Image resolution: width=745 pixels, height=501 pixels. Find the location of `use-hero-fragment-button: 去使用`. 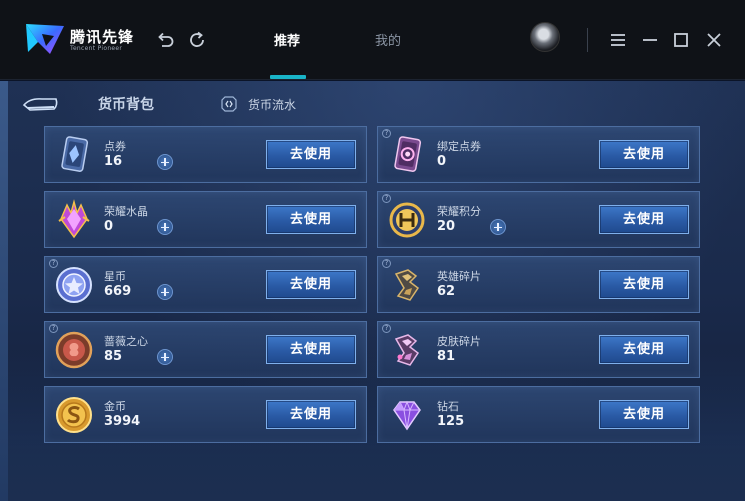

use-hero-fragment-button: 去使用 is located at coordinates (644, 284).